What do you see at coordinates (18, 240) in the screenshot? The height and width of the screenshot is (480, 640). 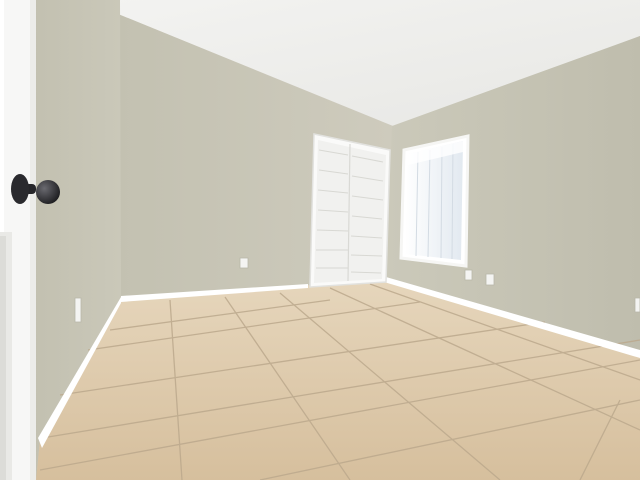 I see `entry-door` at bounding box center [18, 240].